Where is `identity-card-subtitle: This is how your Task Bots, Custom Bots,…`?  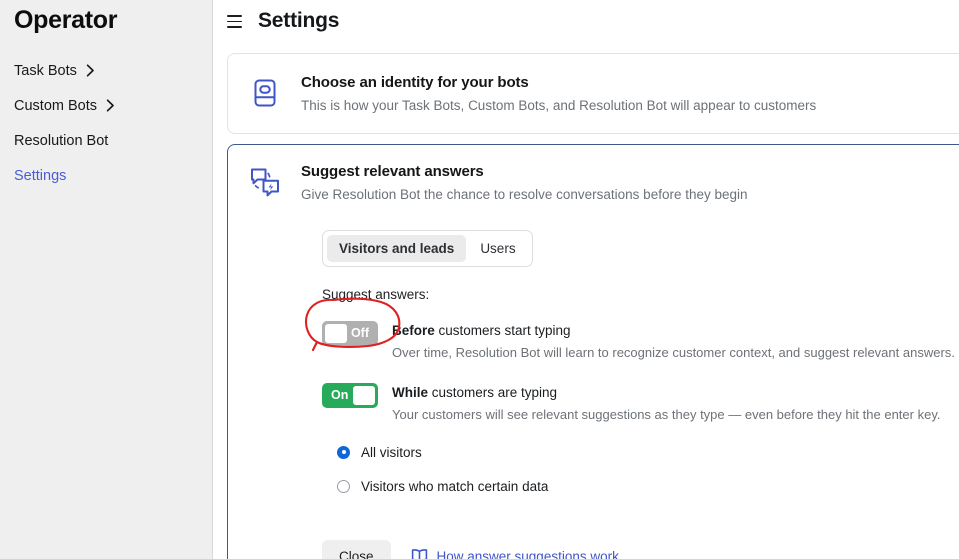 identity-card-subtitle: This is how your Task Bots, Custom Bots,… is located at coordinates (559, 105).